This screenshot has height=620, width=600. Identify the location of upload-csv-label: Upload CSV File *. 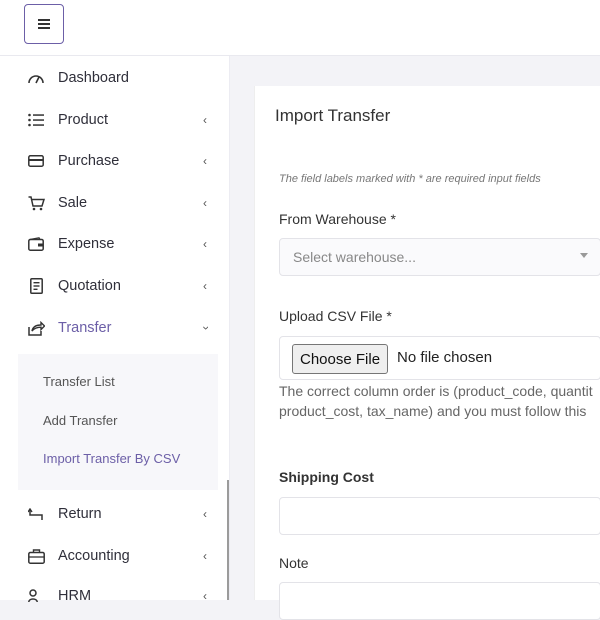
(335, 316).